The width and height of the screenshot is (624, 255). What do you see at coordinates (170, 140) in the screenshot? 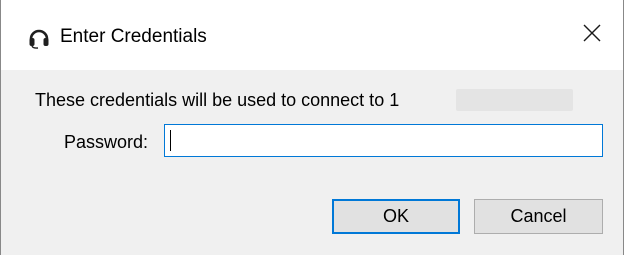
I see `text-caret` at bounding box center [170, 140].